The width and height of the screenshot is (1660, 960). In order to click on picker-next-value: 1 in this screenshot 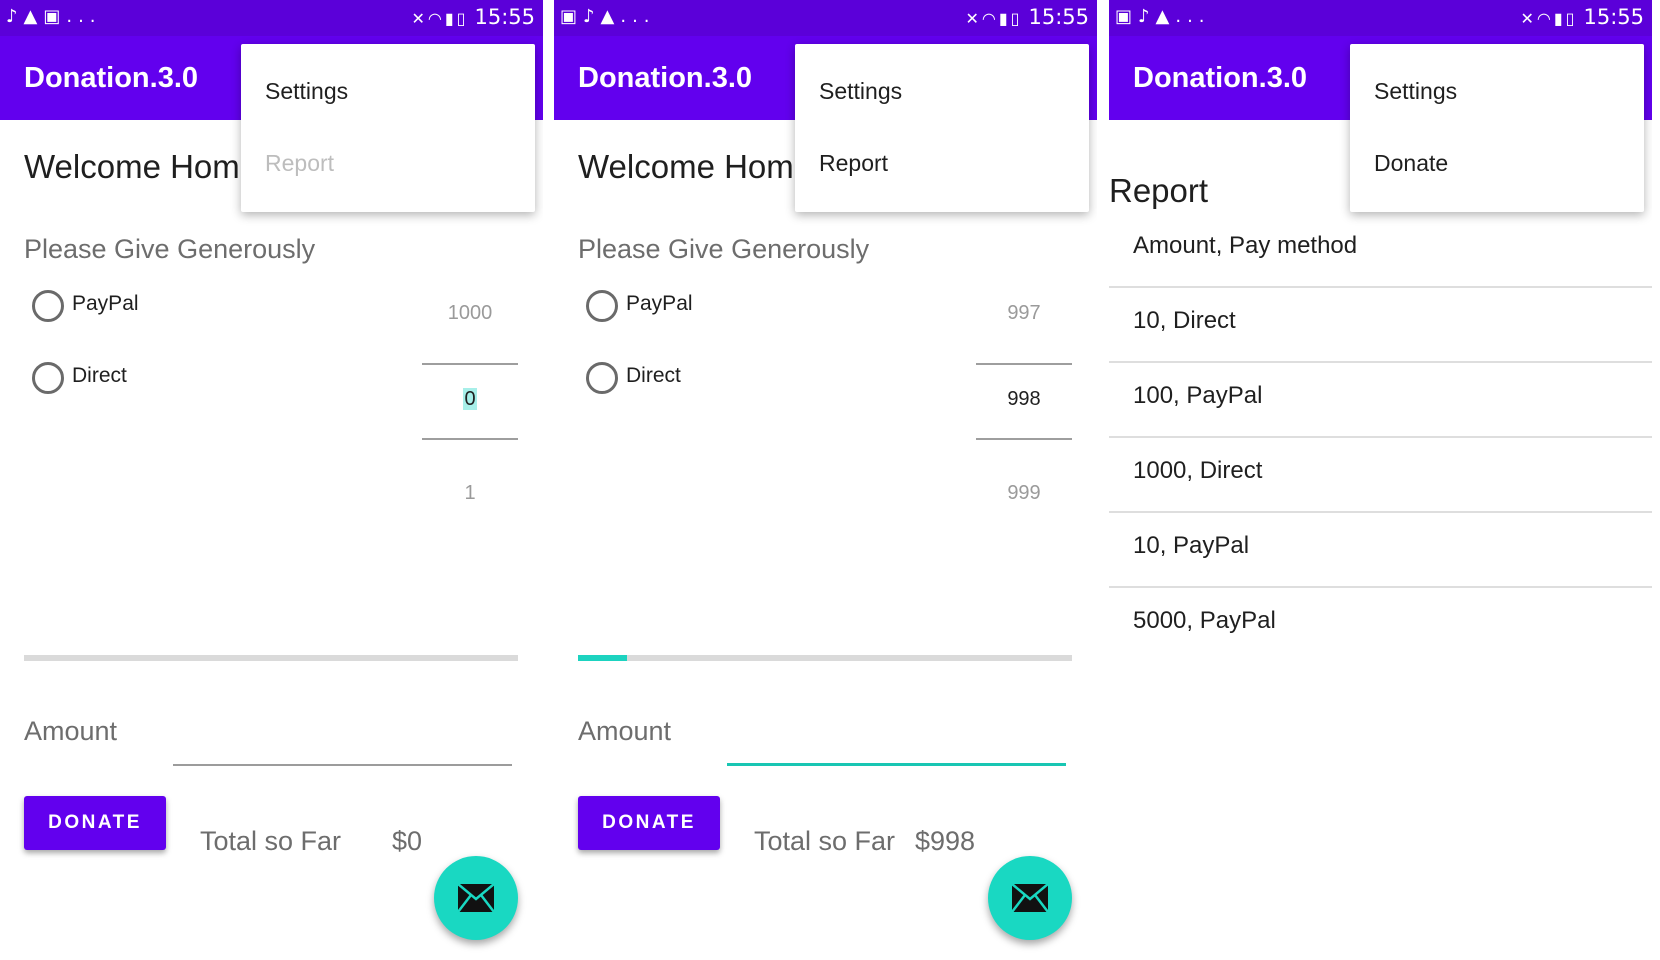, I will do `click(470, 493)`.